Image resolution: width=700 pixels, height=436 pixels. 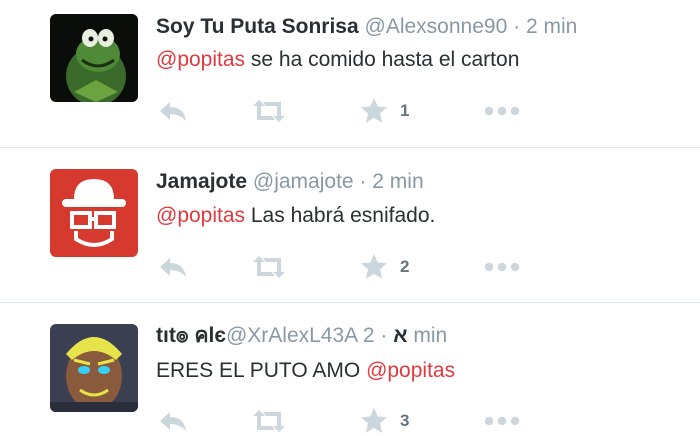 I want to click on username: @jamajote, so click(x=303, y=181).